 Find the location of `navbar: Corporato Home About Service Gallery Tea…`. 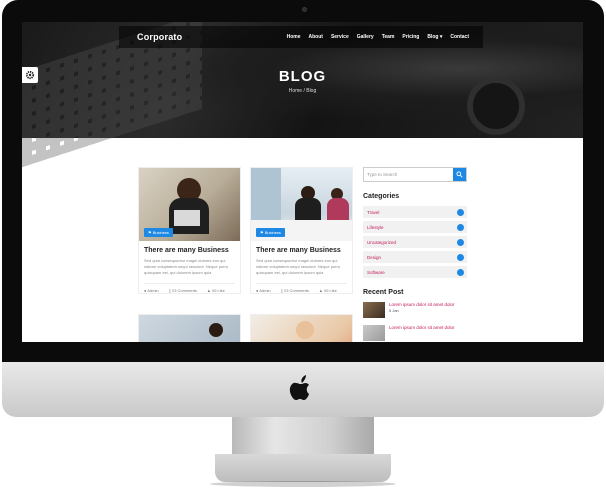

navbar: Corporato Home About Service Gallery Tea… is located at coordinates (301, 37).